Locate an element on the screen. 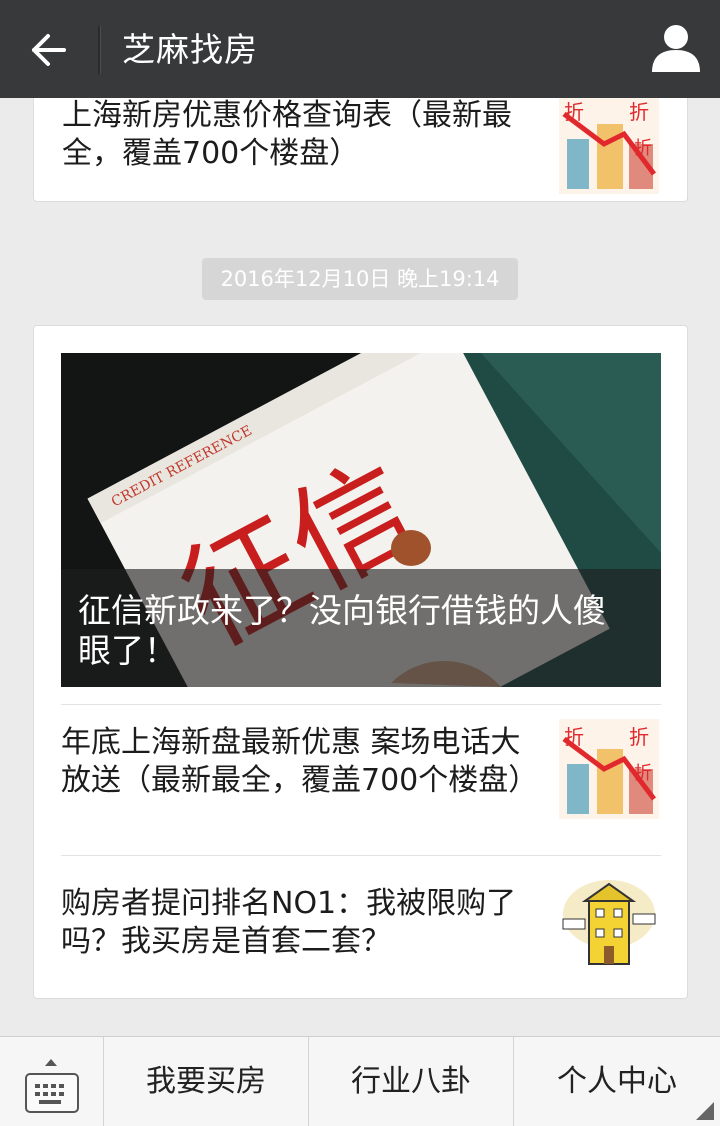  back-arrow-icon is located at coordinates (49, 50).